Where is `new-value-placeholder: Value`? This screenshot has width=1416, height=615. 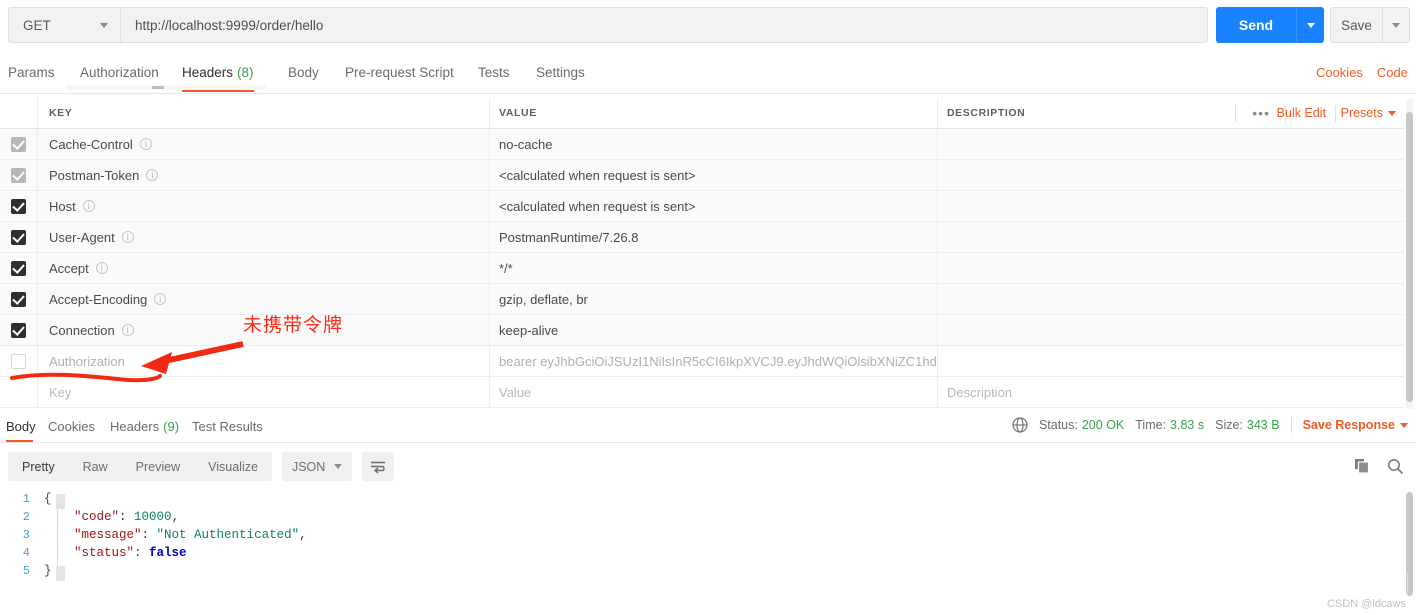
new-value-placeholder: Value is located at coordinates (515, 392).